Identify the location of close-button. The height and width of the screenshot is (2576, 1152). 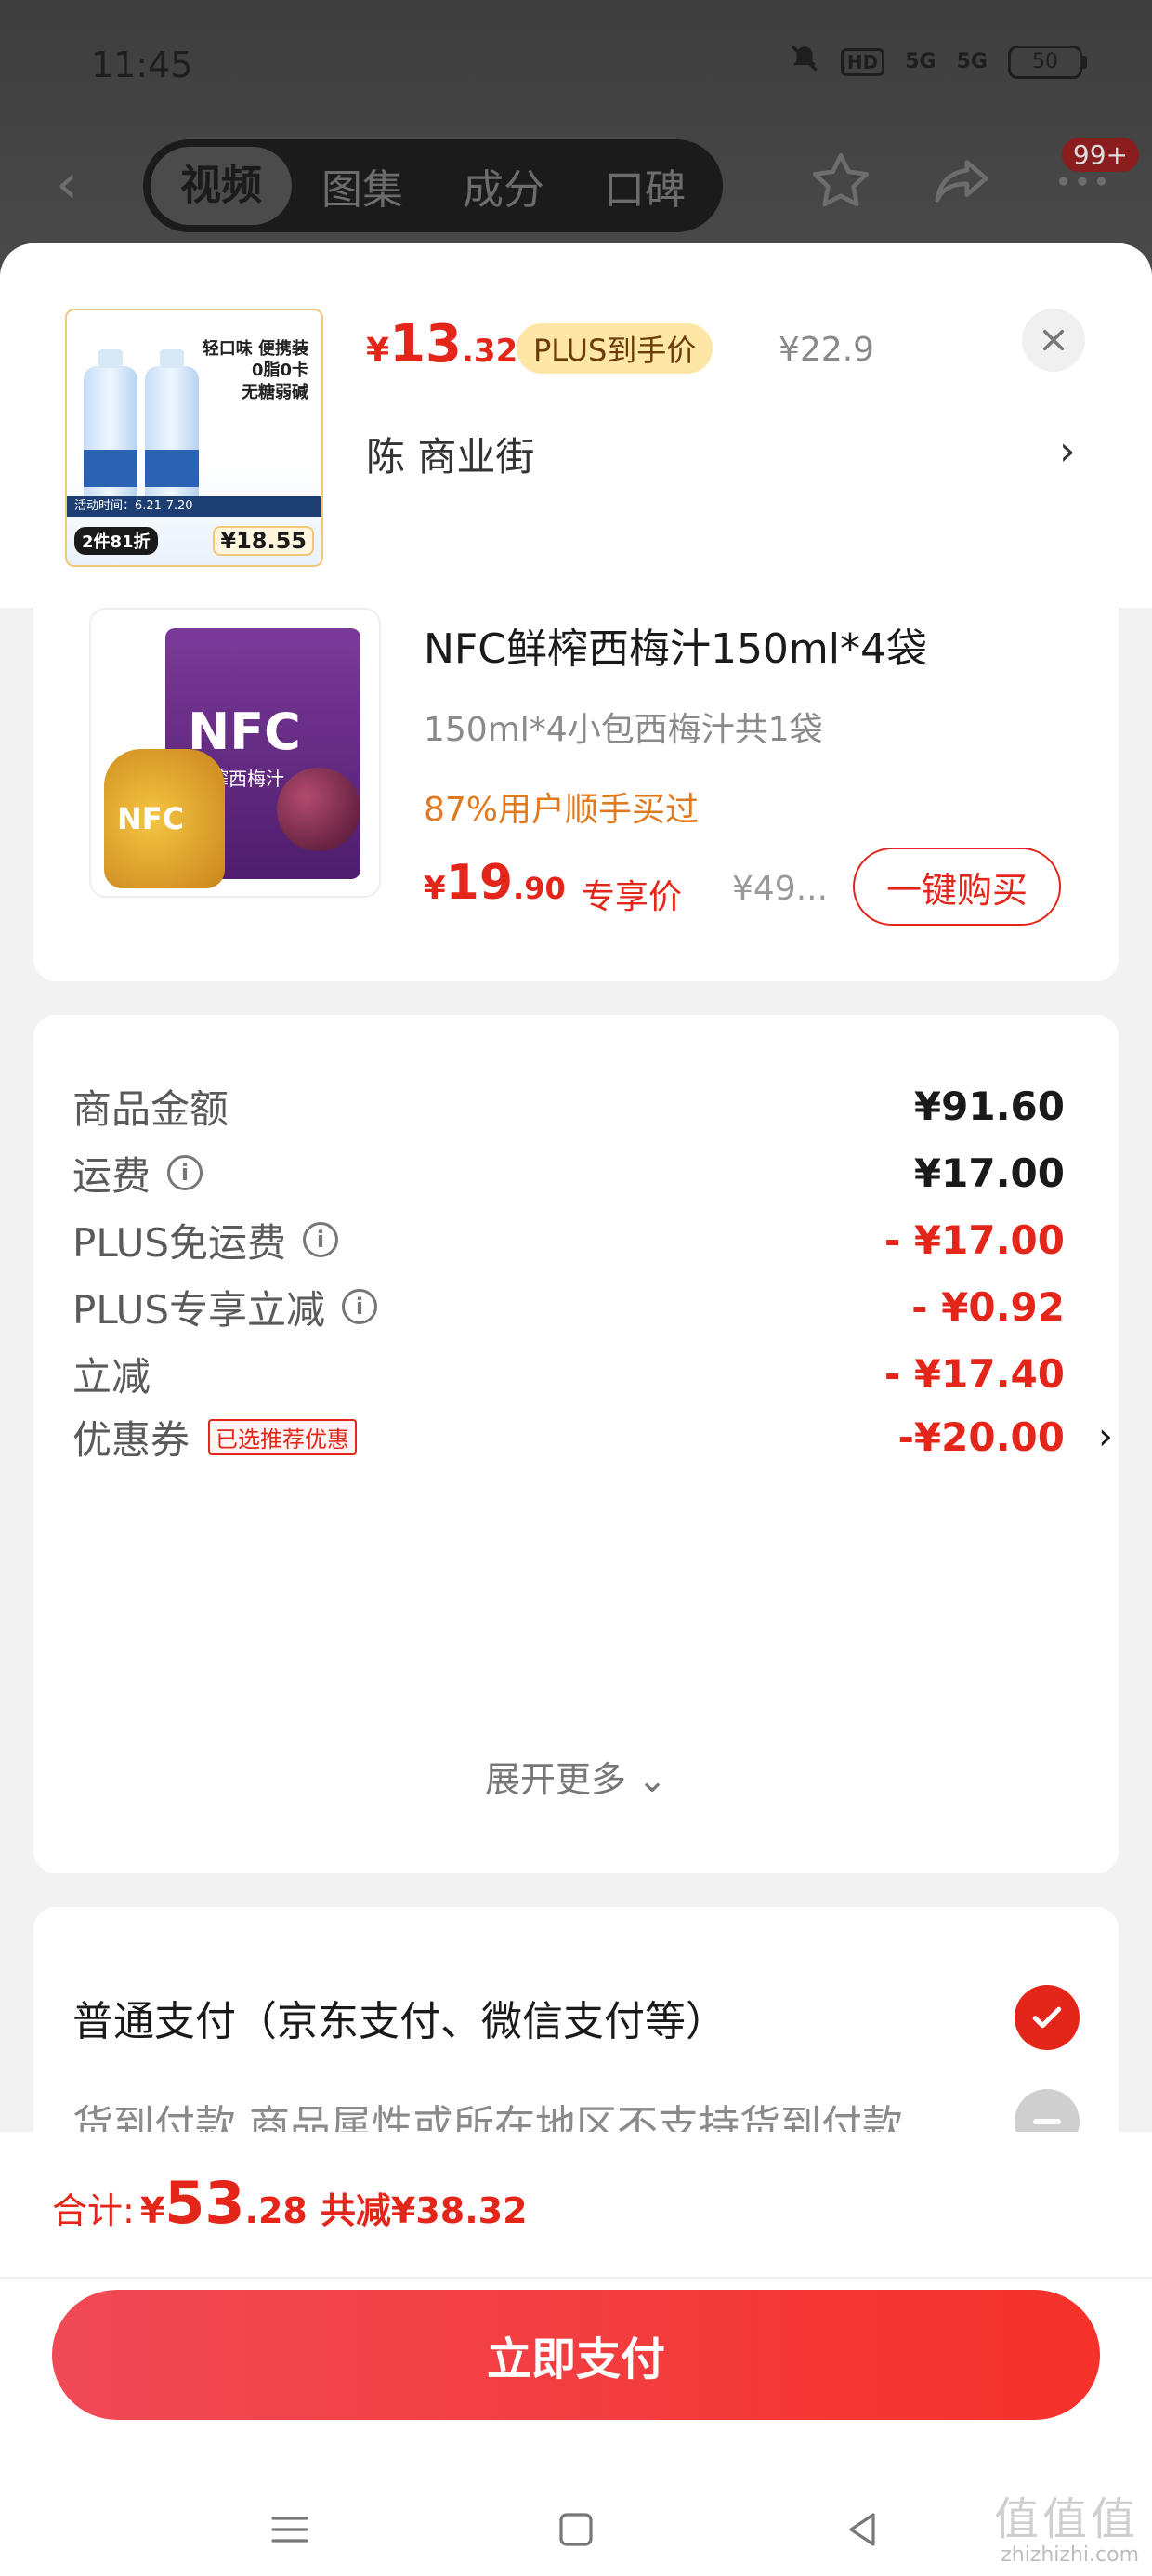
(1053, 340).